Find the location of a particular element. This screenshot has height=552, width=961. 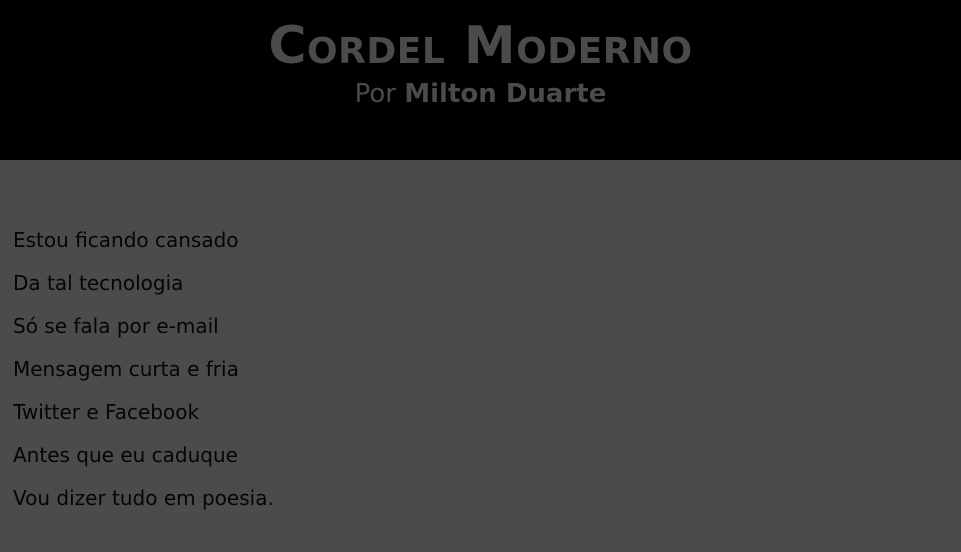

byline-prefix: Por is located at coordinates (379, 94).